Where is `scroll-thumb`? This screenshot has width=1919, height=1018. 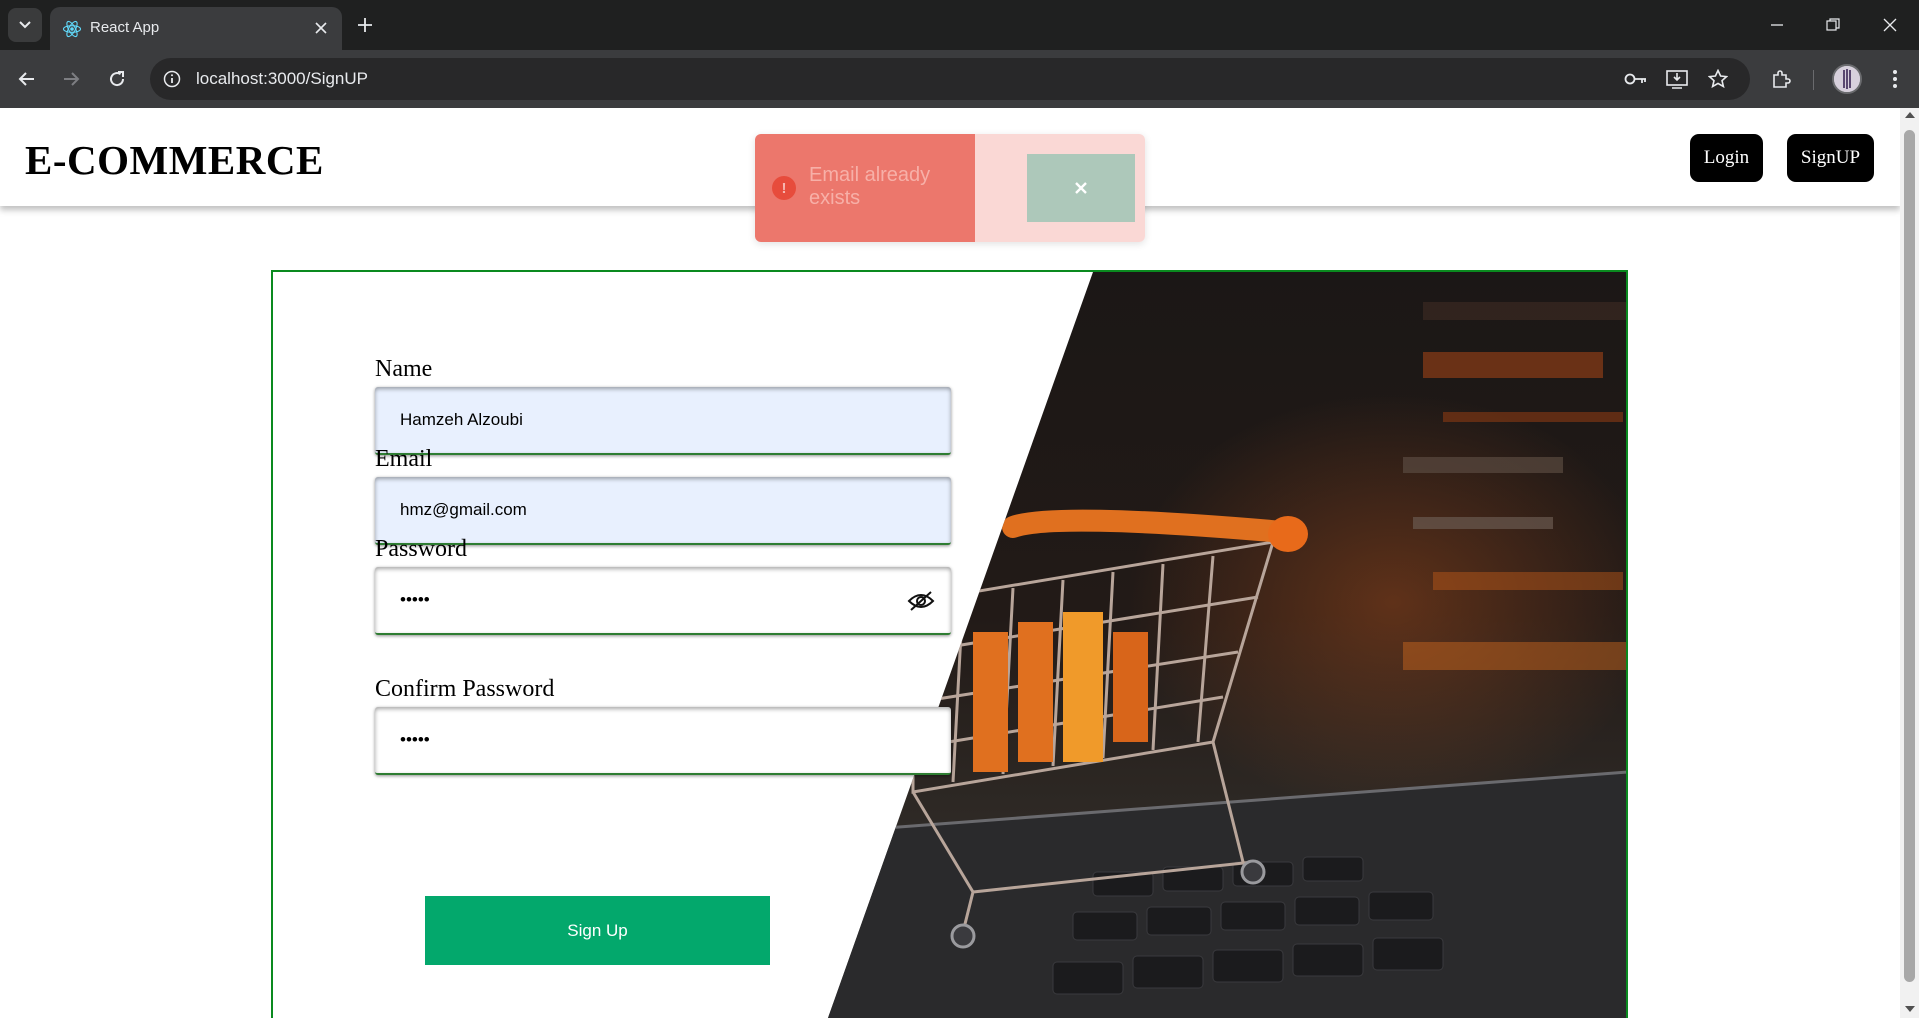
scroll-thumb is located at coordinates (1909, 556).